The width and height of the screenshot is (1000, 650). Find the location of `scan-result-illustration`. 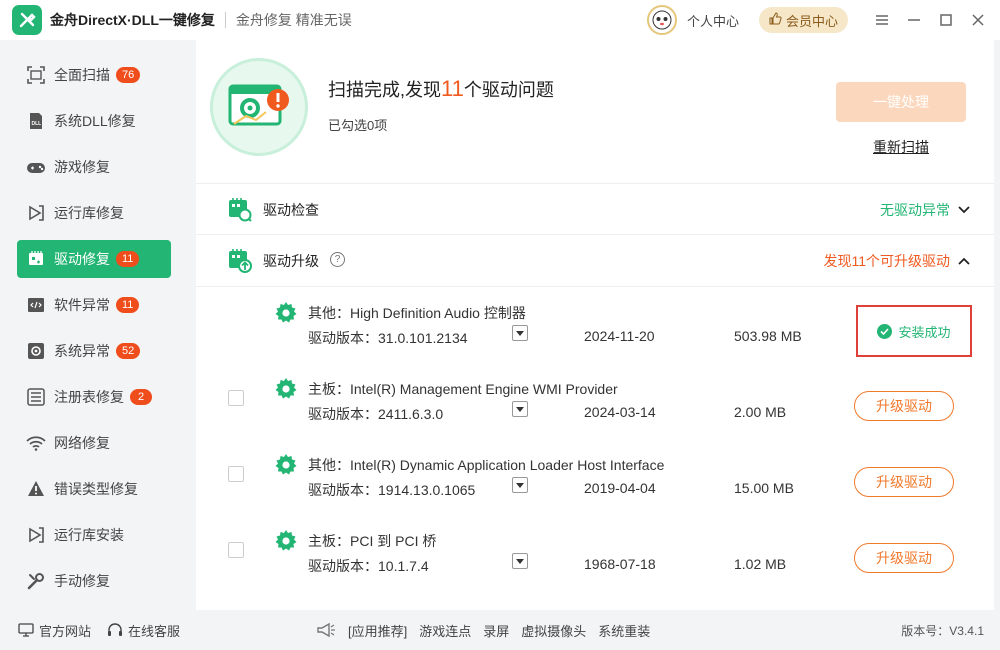

scan-result-illustration is located at coordinates (259, 107).